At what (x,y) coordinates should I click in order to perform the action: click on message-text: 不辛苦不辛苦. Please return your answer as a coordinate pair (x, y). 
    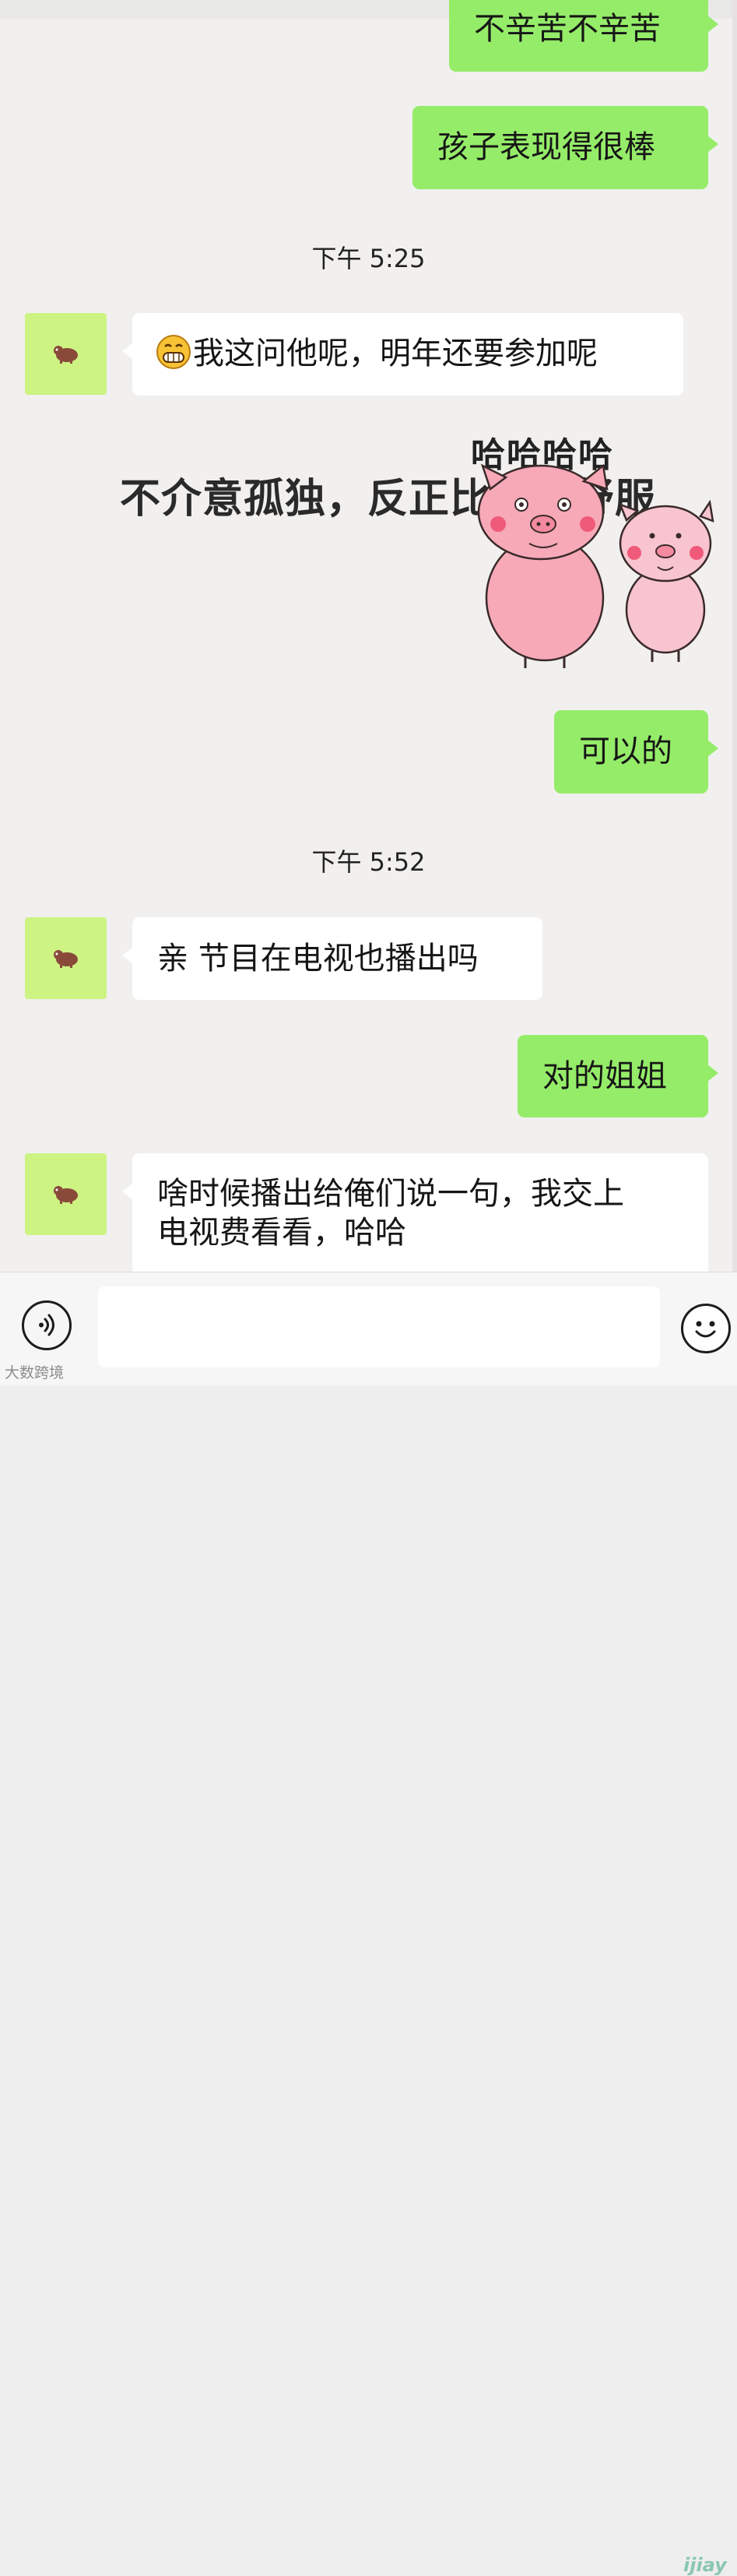
    Looking at the image, I should click on (567, 29).